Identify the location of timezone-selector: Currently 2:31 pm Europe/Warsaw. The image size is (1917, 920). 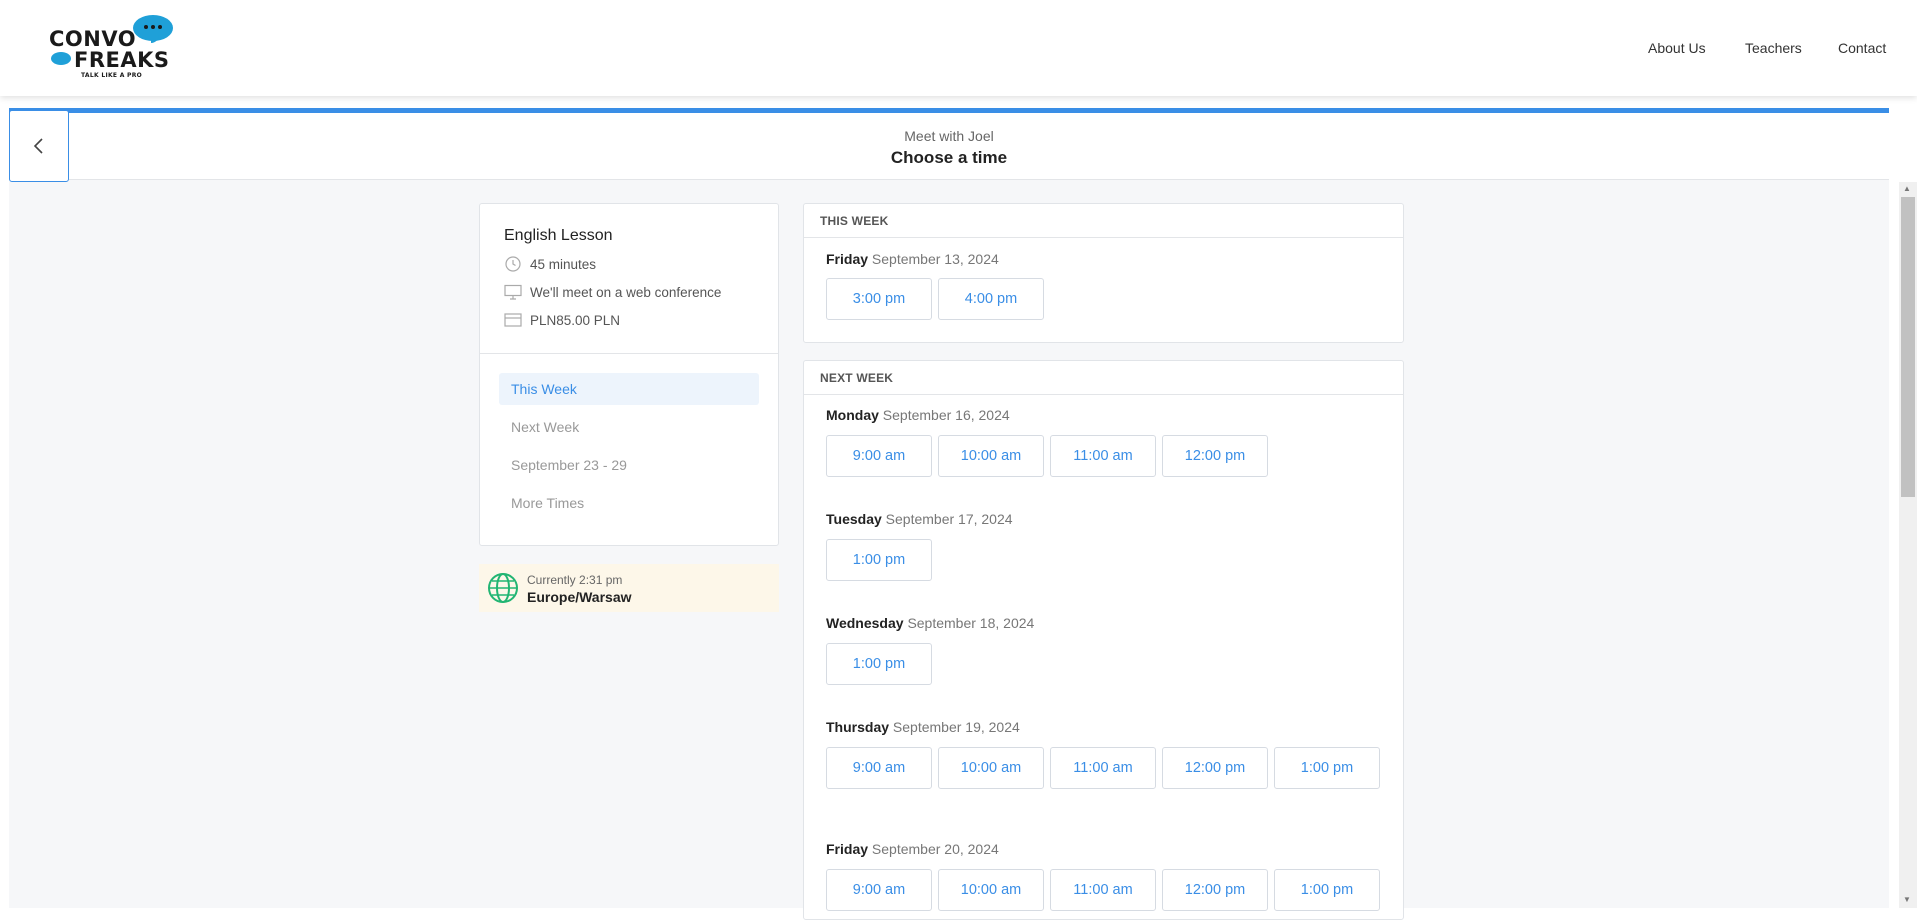
(629, 588).